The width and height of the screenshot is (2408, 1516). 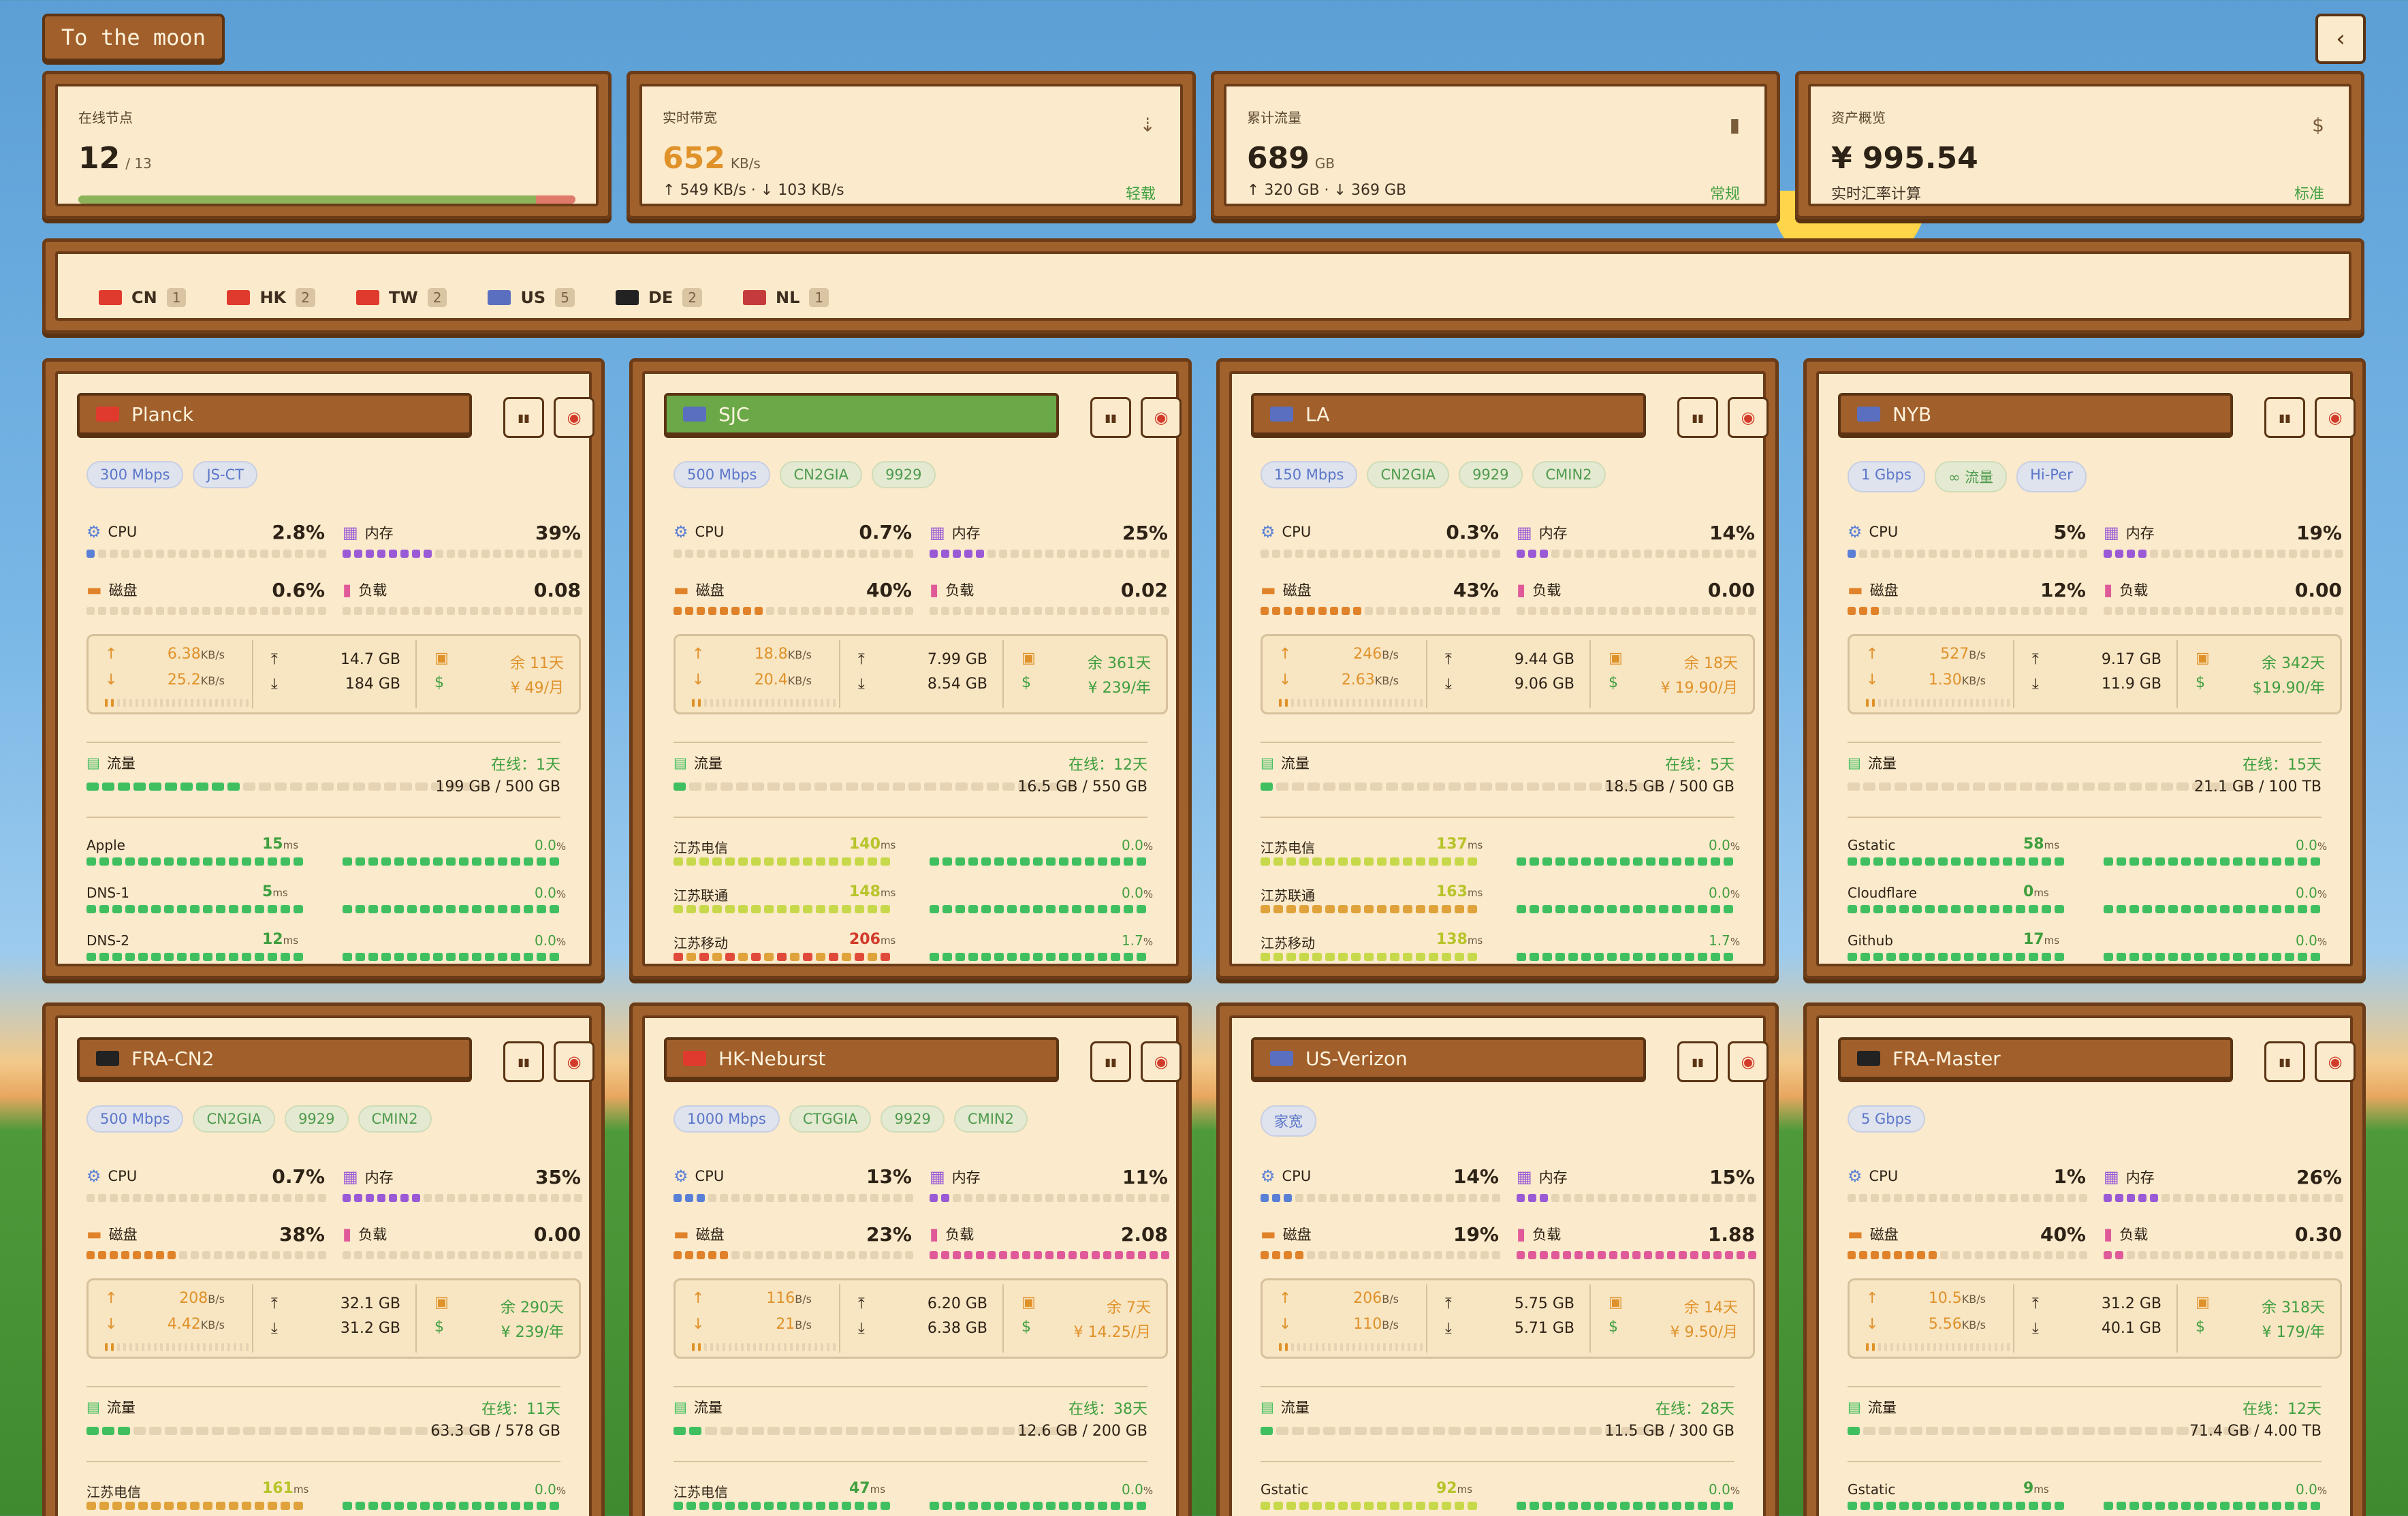 What do you see at coordinates (2223, 1177) in the screenshot?
I see `metric-memory: ▦ 内存 26%` at bounding box center [2223, 1177].